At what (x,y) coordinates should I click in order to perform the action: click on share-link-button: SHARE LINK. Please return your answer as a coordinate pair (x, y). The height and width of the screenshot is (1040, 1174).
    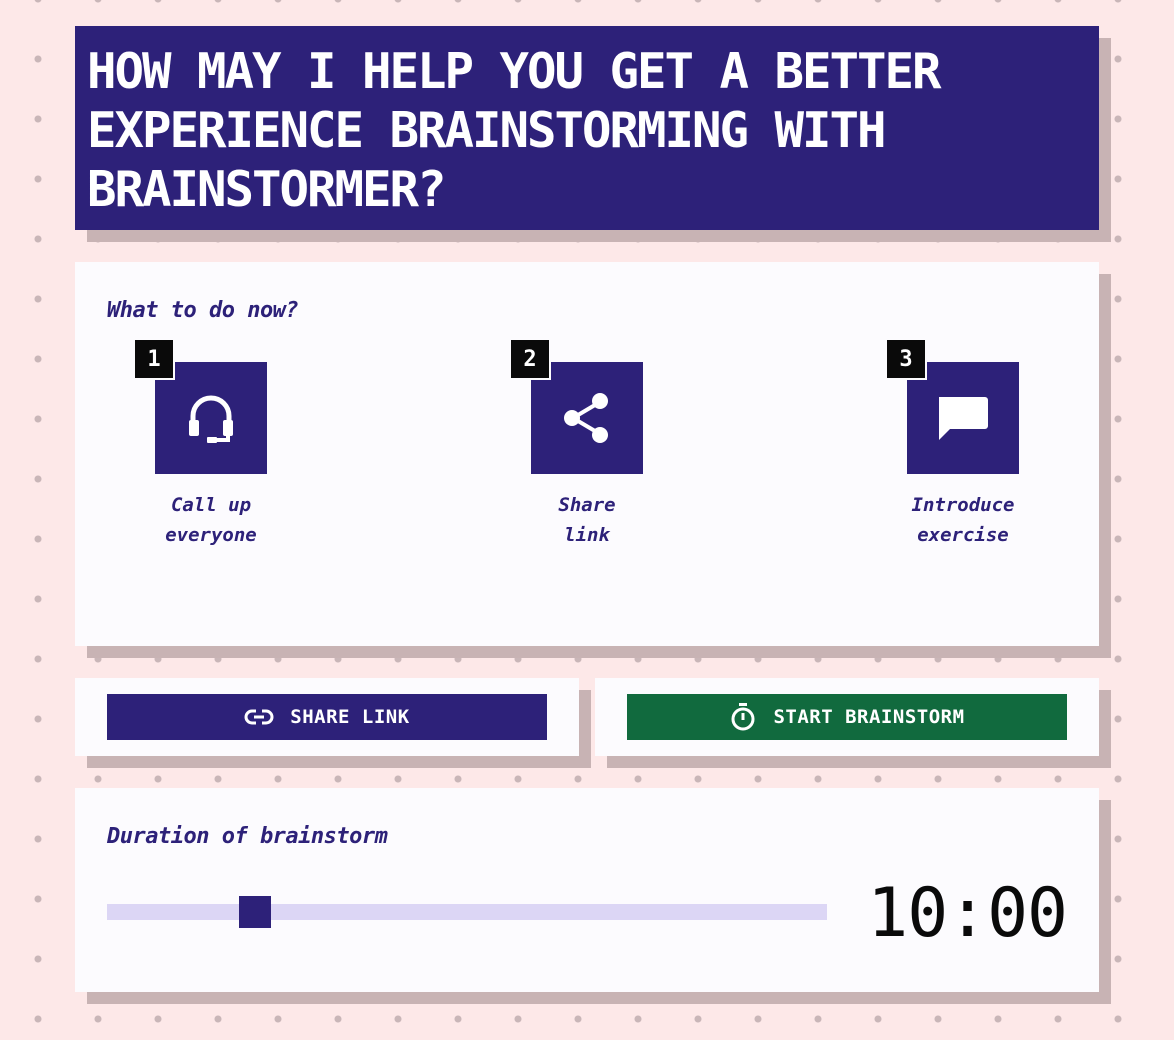
    Looking at the image, I should click on (327, 717).